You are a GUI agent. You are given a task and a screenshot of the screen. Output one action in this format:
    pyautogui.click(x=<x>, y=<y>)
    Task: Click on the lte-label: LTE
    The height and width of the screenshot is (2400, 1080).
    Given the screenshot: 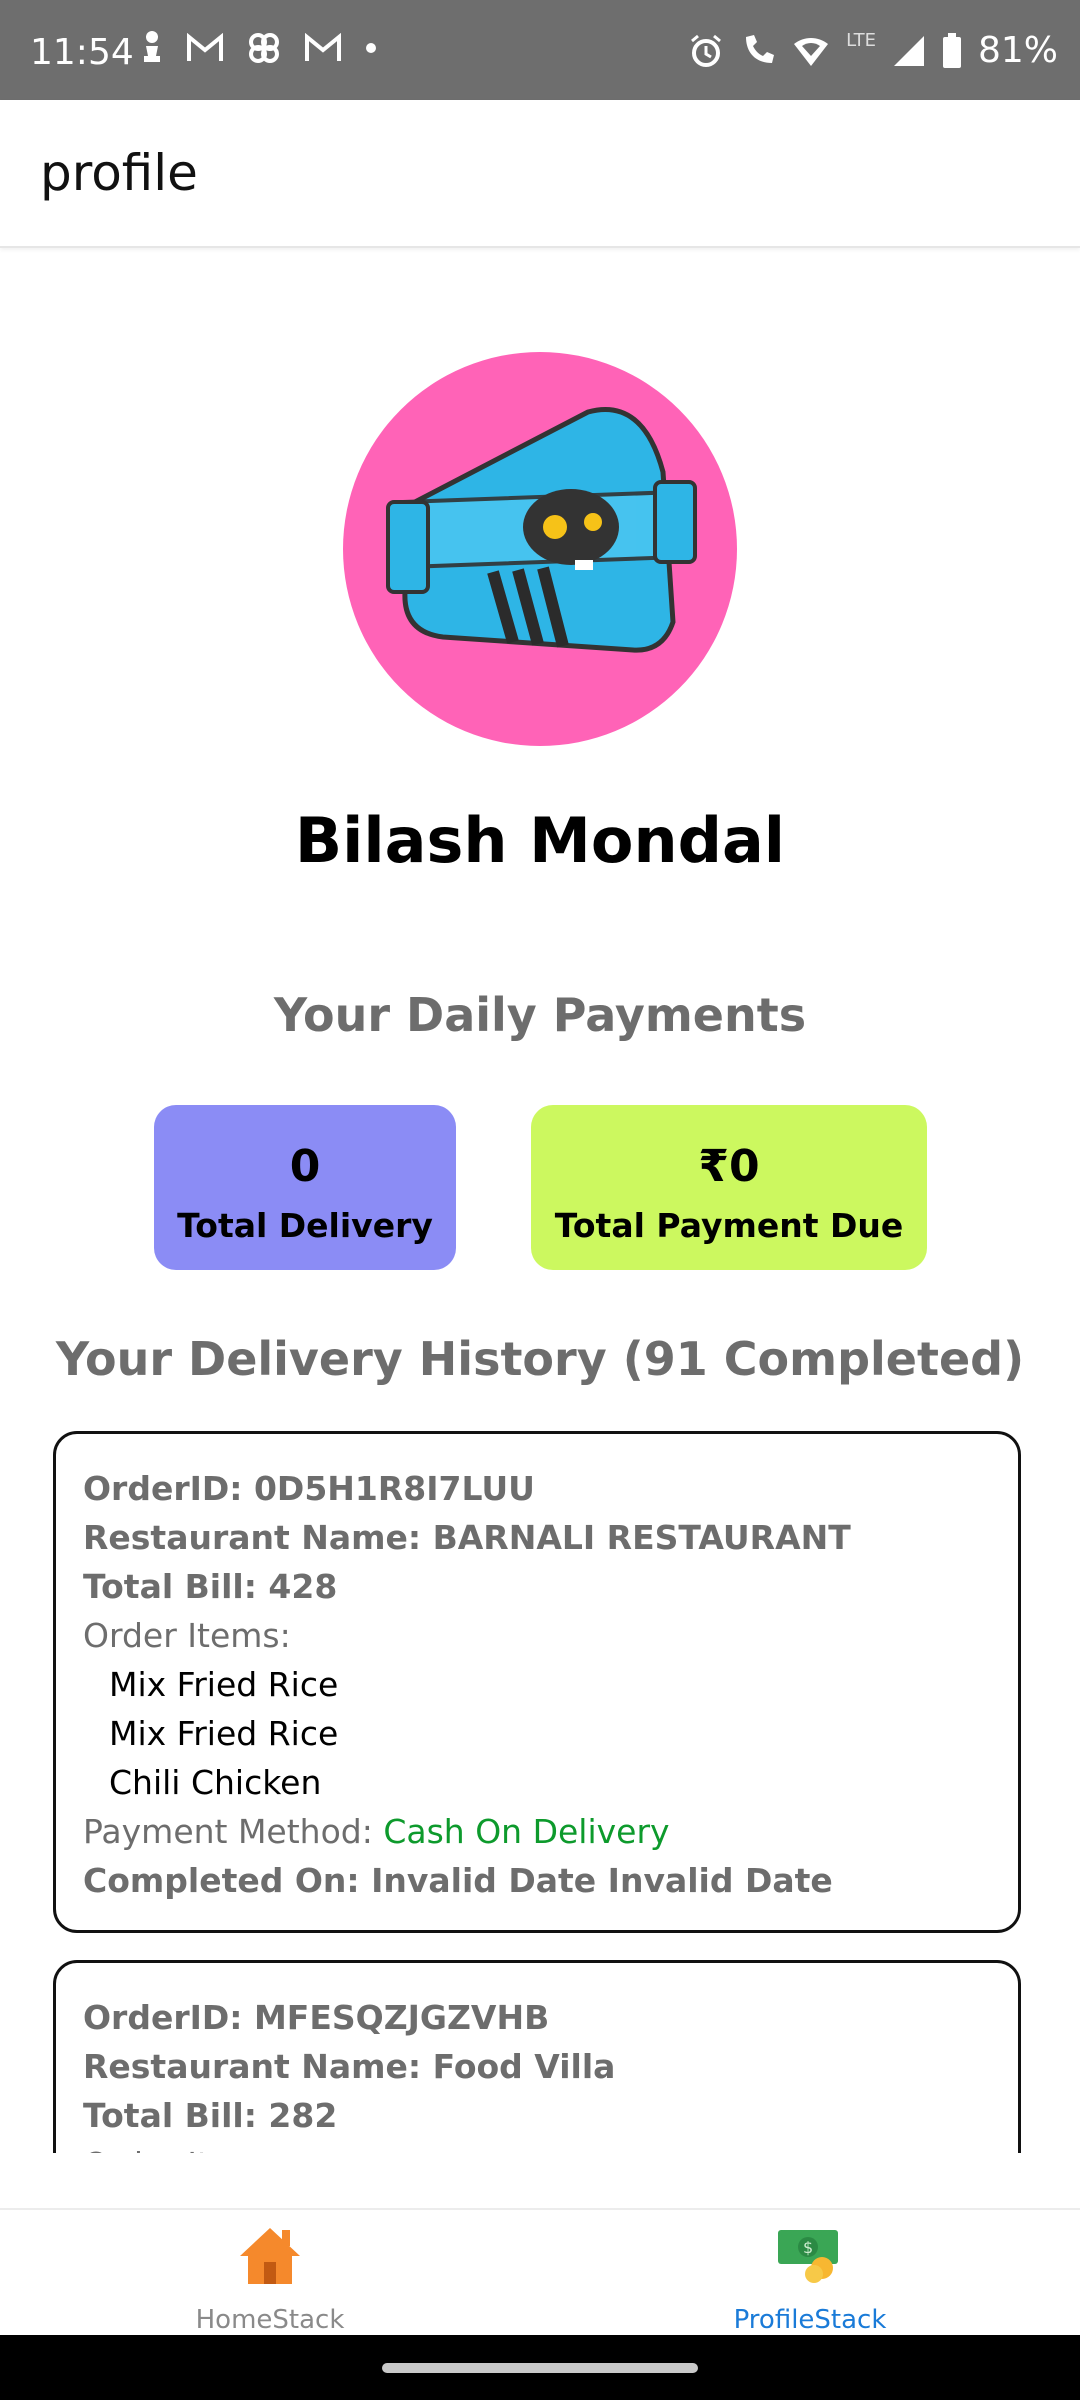 What is the action you would take?
    pyautogui.click(x=861, y=40)
    